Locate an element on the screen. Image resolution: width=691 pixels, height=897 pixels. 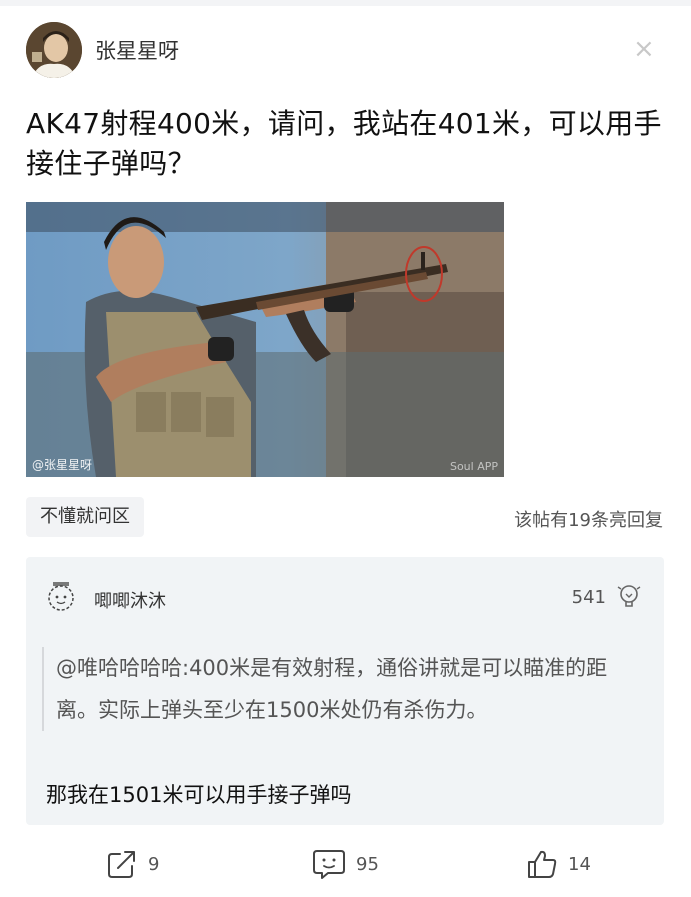
share-button: 9 is located at coordinates (132, 864).